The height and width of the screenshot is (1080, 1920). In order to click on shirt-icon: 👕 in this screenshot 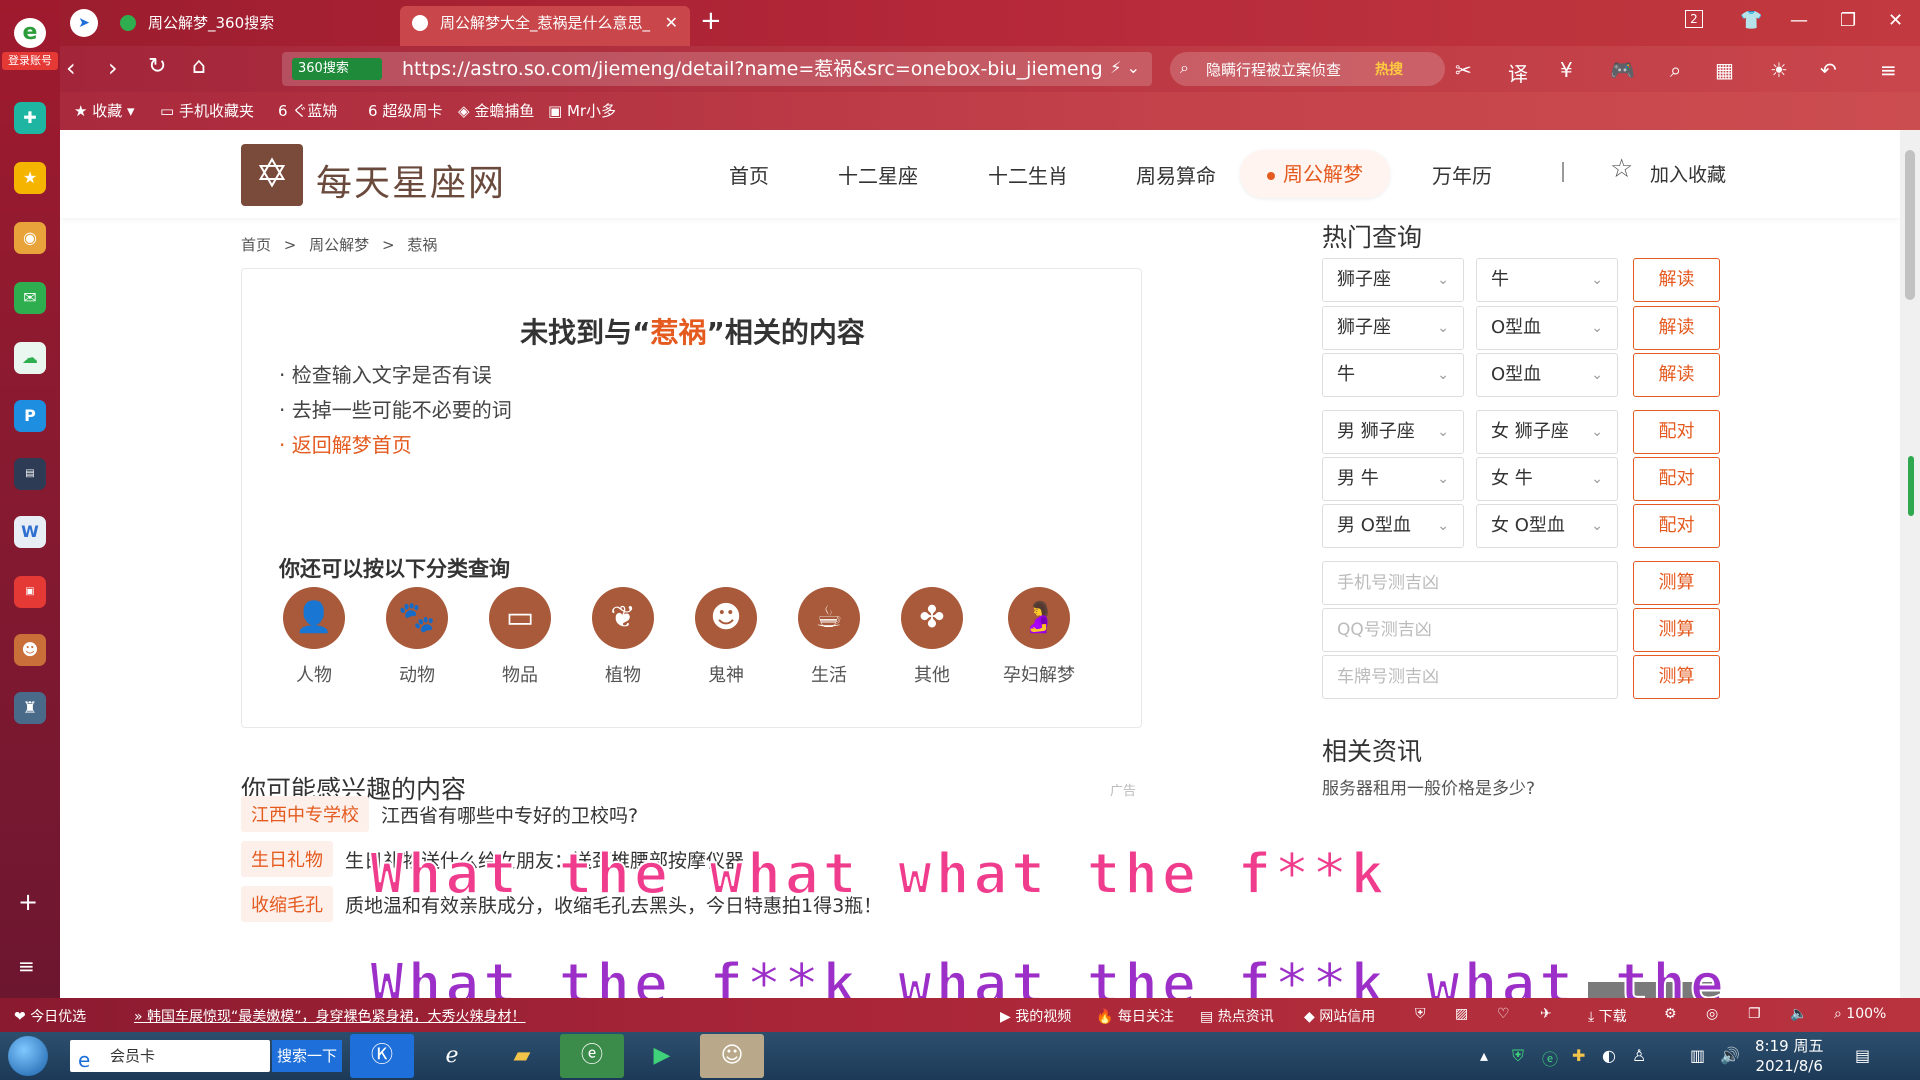, I will do `click(1751, 20)`.